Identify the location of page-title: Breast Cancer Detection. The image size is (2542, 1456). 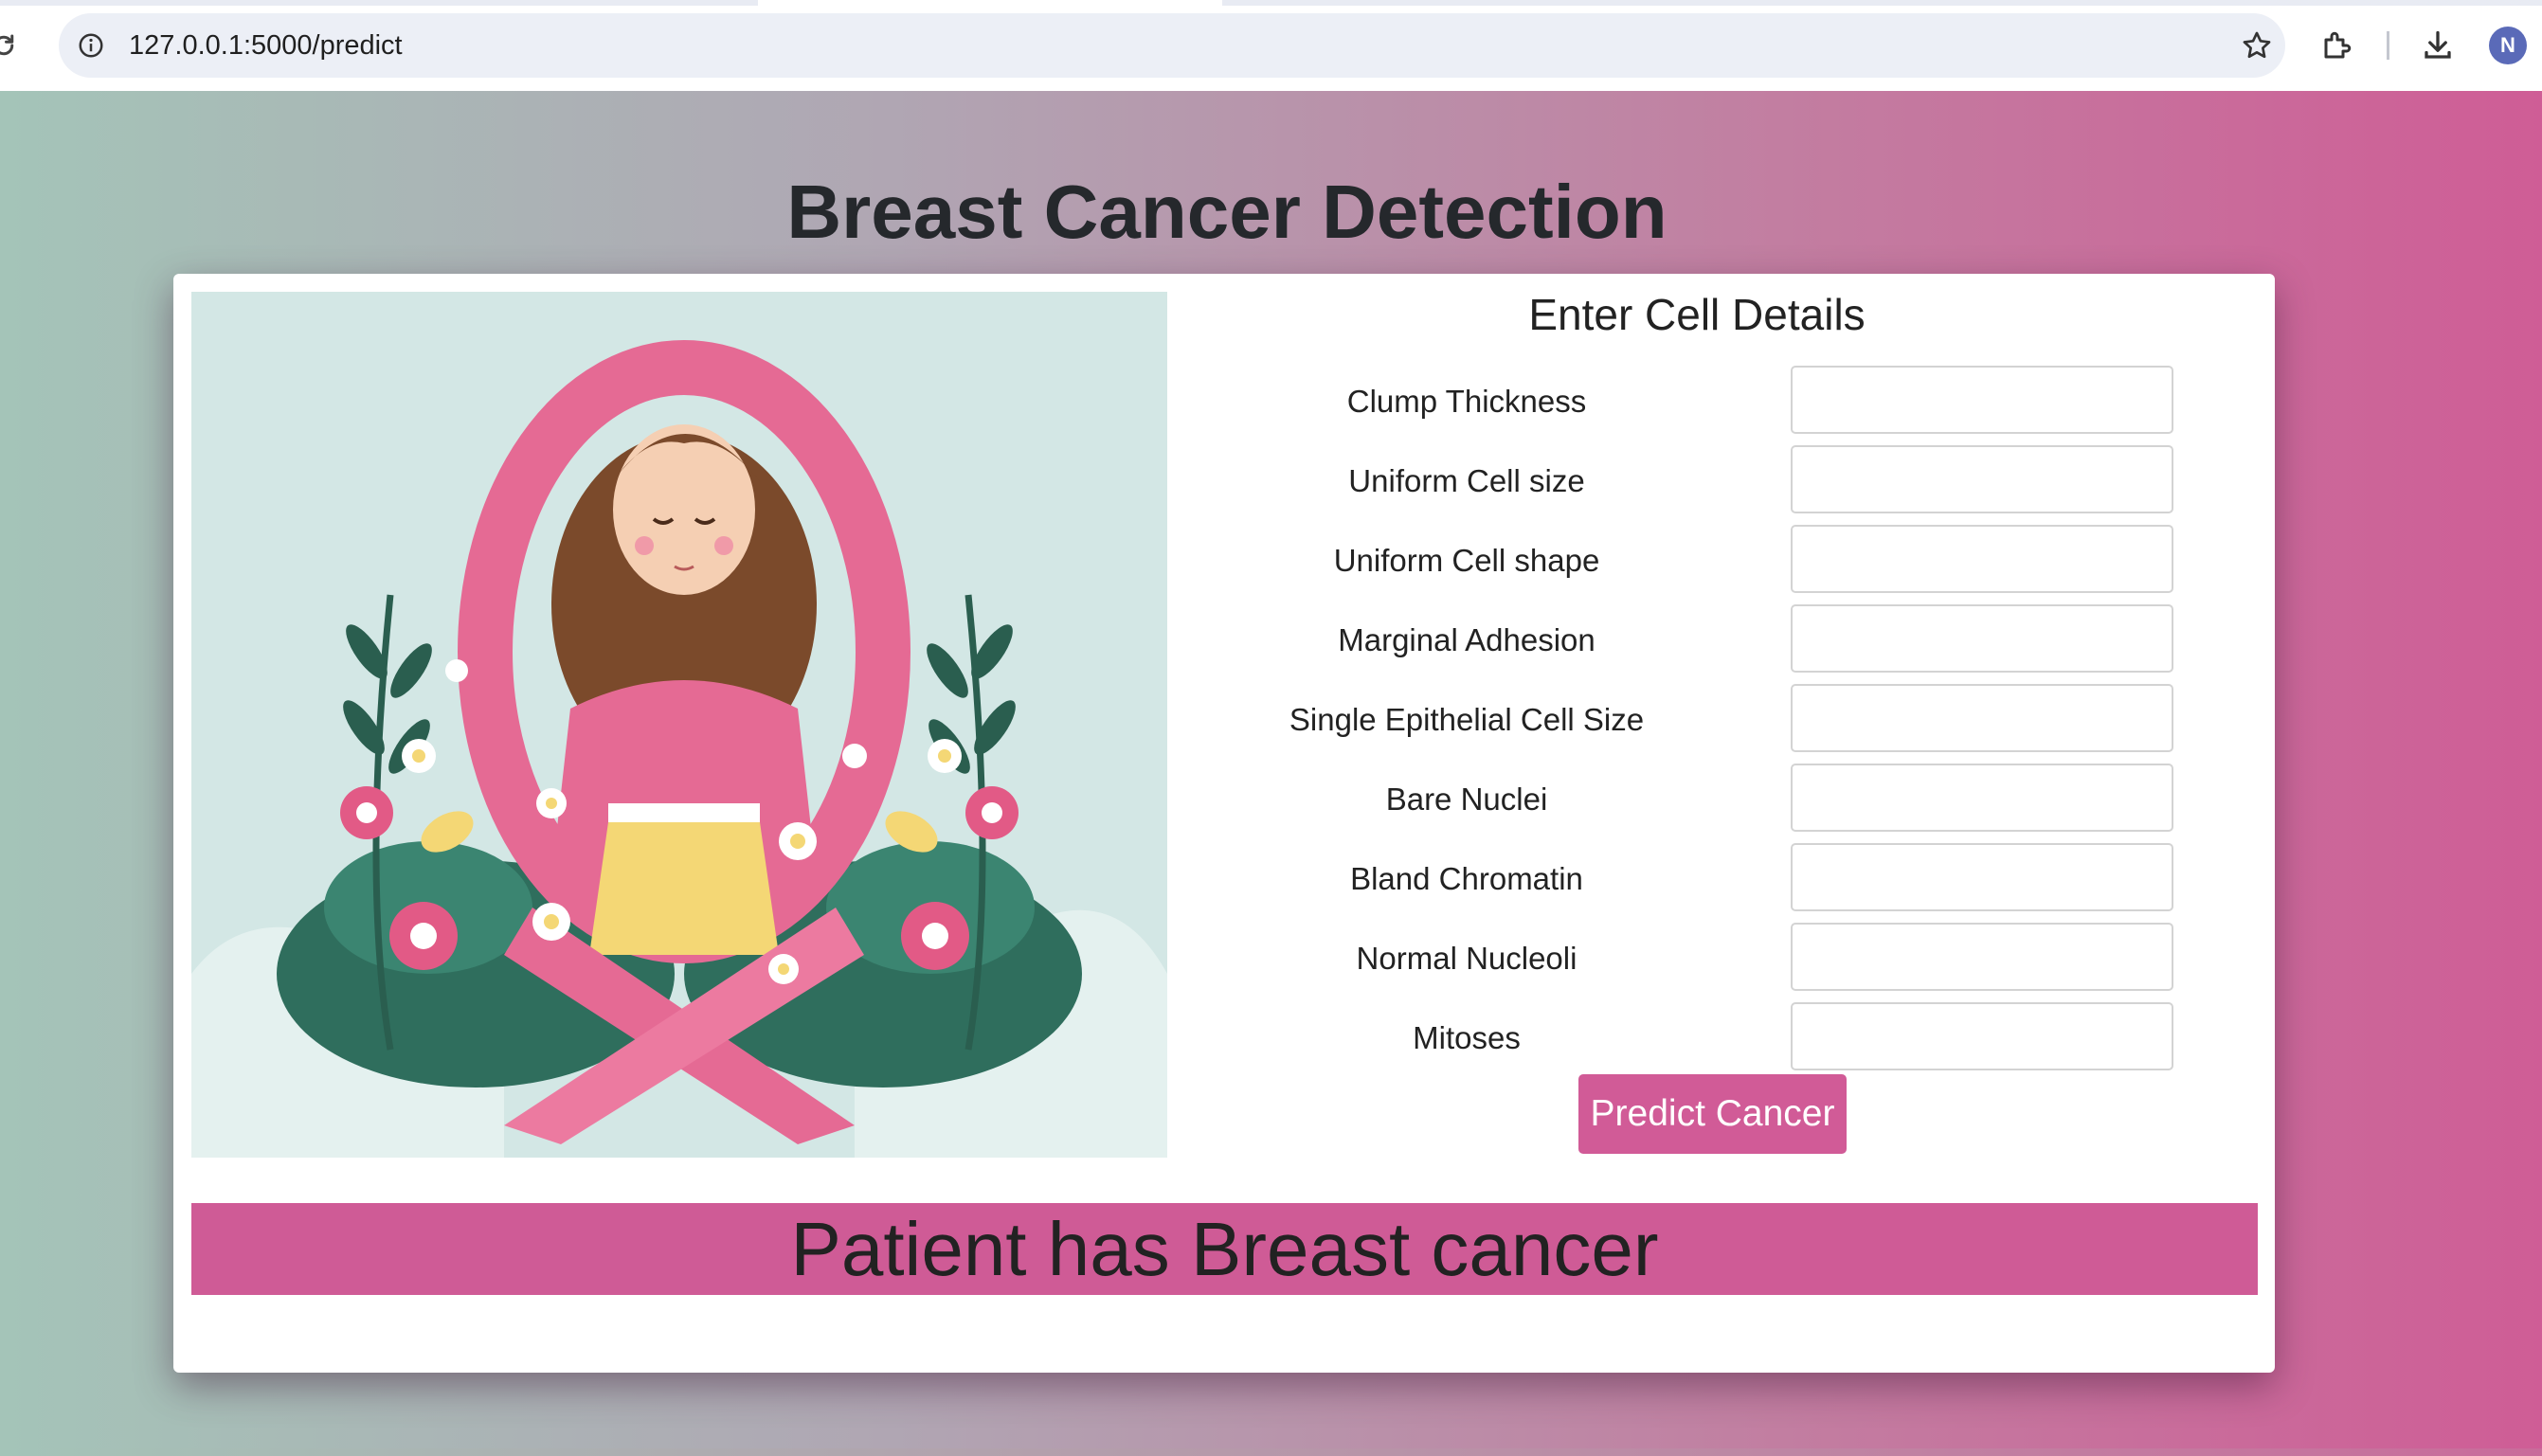
(1227, 212).